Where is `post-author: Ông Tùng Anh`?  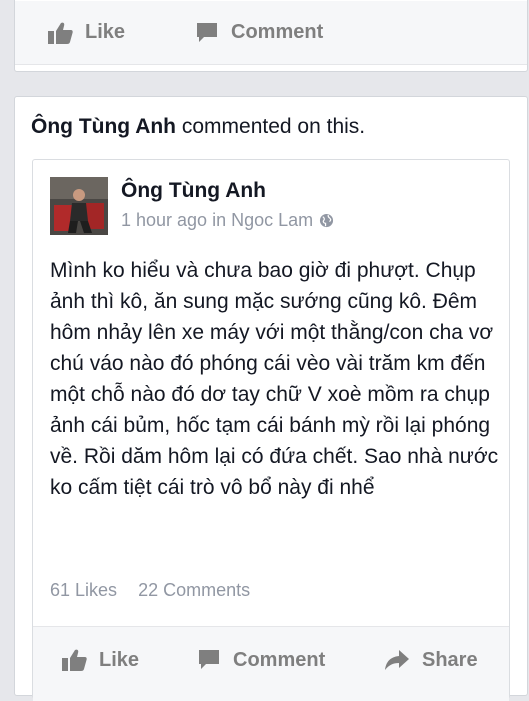
post-author: Ông Tùng Anh is located at coordinates (193, 191).